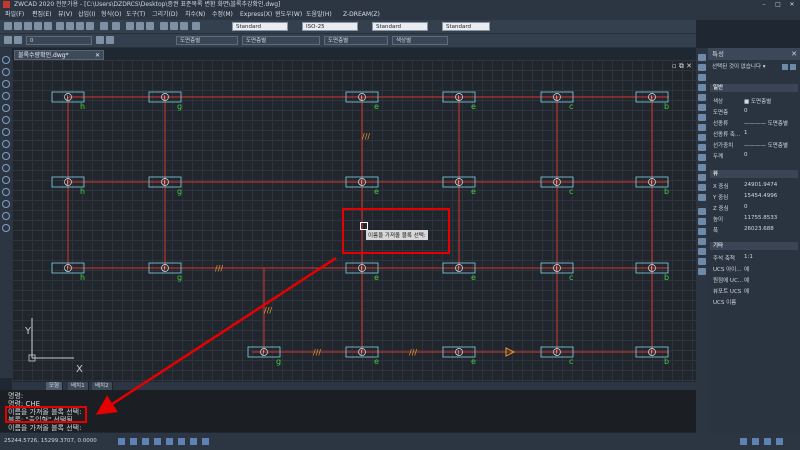  Describe the element at coordinates (466, 26) in the screenshot. I see `multileader-style-combo: Standard` at that location.